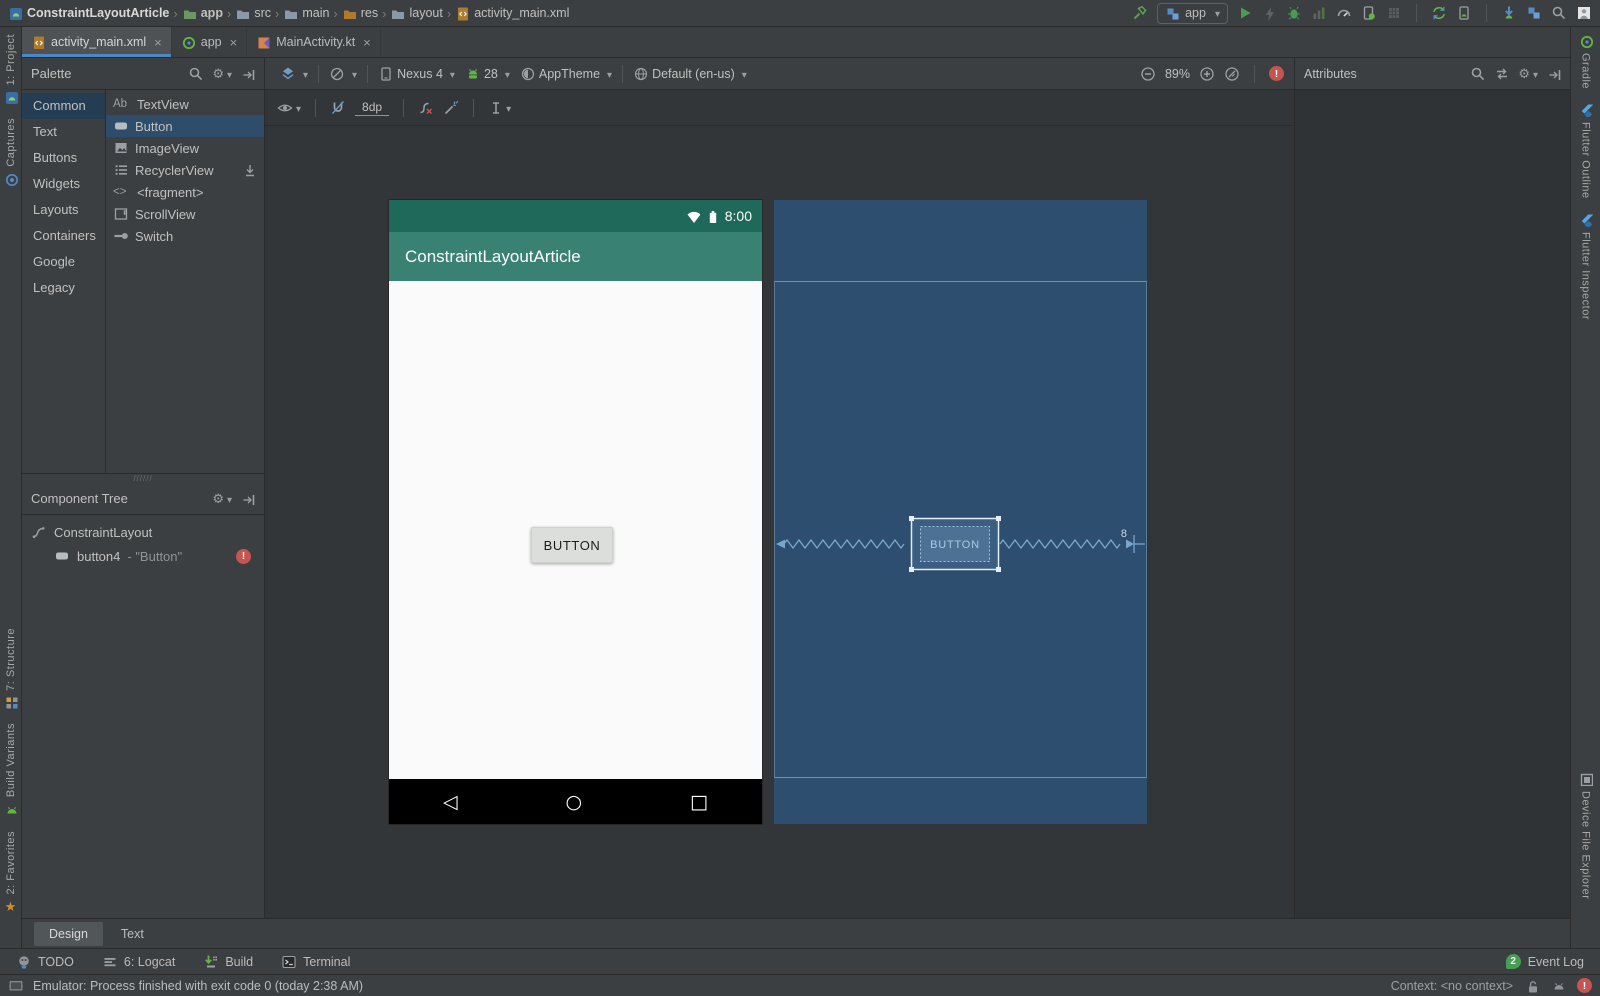 This screenshot has width=1600, height=996. What do you see at coordinates (88, 13) in the screenshot?
I see `breadcrumb-project: ConstraintLayoutArticle` at bounding box center [88, 13].